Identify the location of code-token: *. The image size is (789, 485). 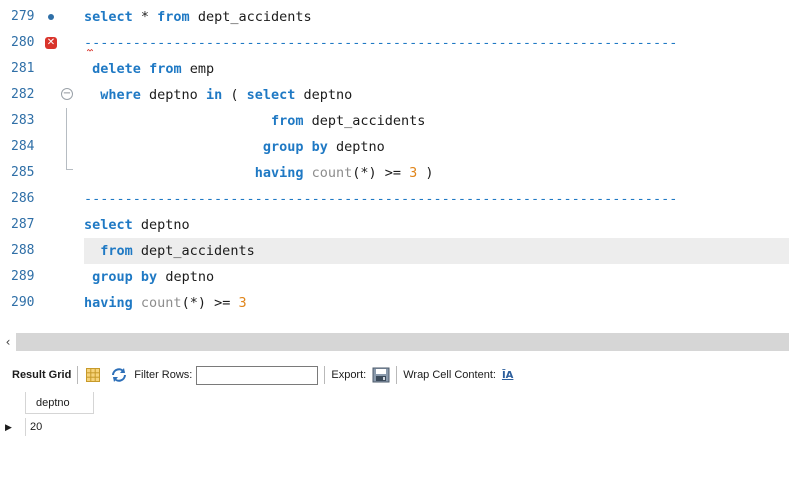
(145, 17).